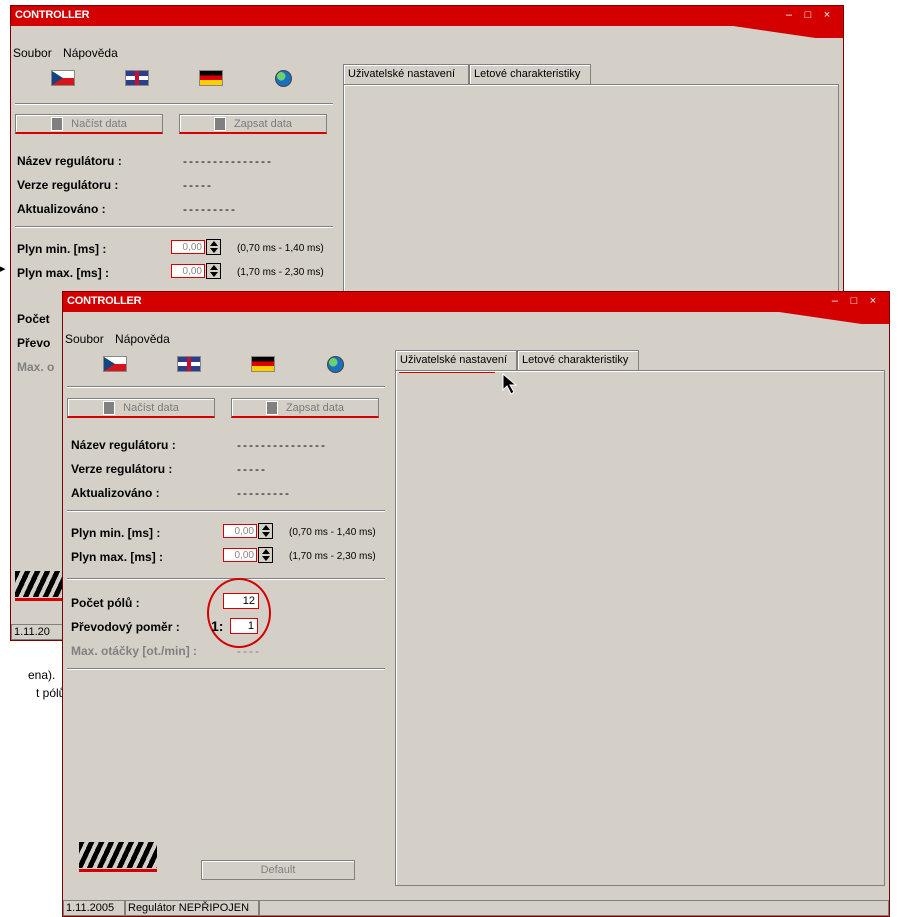 The image size is (899, 917). What do you see at coordinates (278, 870) in the screenshot?
I see `default-button: Default` at bounding box center [278, 870].